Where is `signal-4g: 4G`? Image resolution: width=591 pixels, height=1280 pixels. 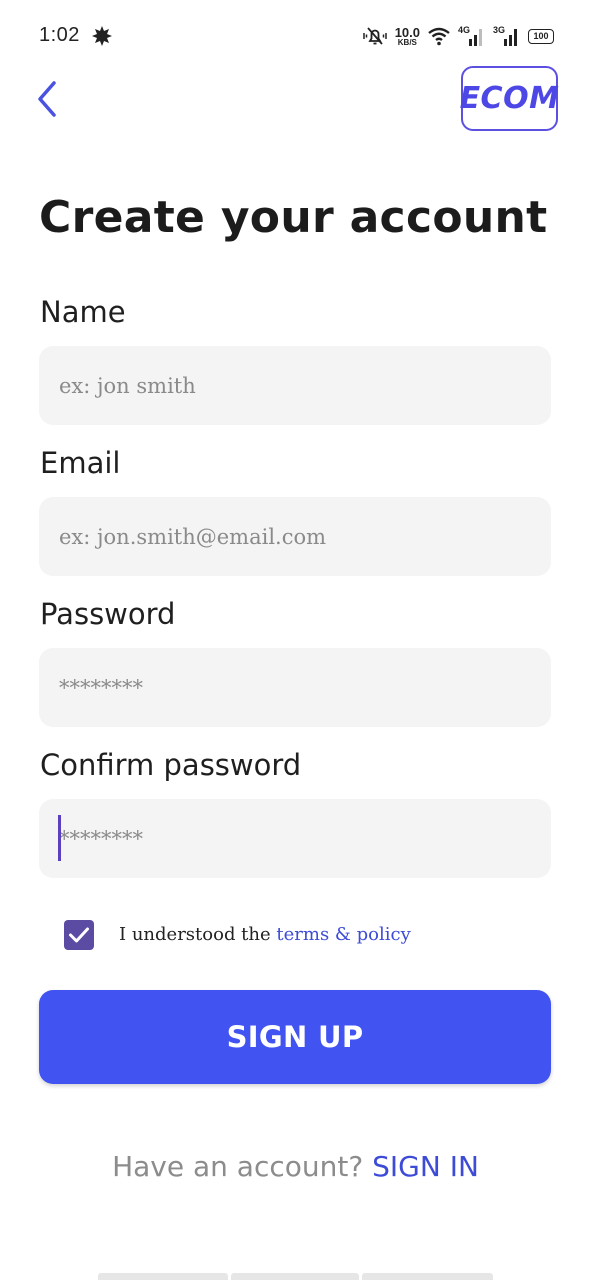 signal-4g: 4G is located at coordinates (472, 36).